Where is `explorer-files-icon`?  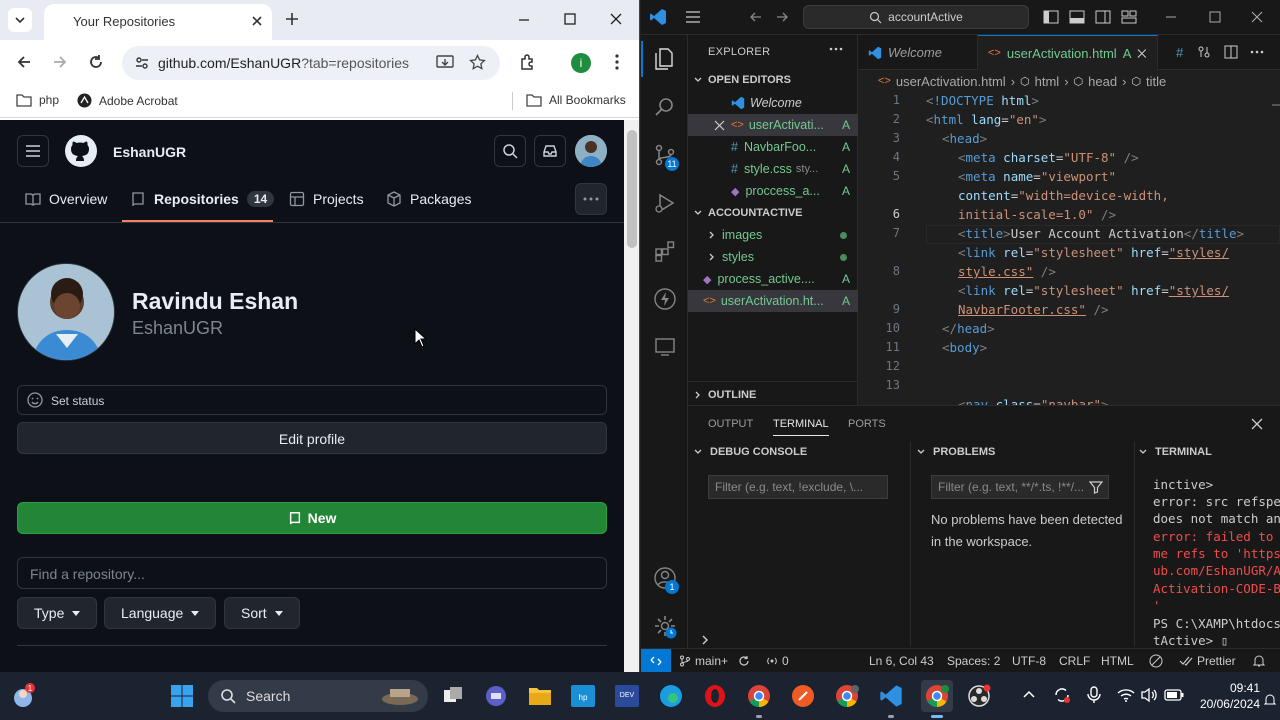
explorer-files-icon is located at coordinates (665, 59).